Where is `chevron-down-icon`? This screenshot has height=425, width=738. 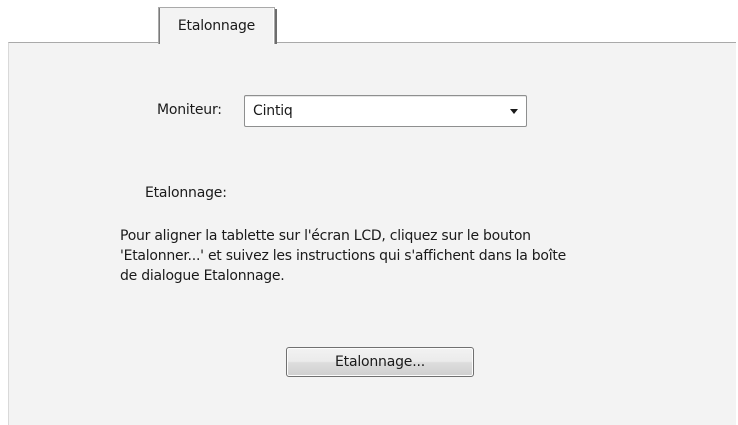
chevron-down-icon is located at coordinates (514, 111).